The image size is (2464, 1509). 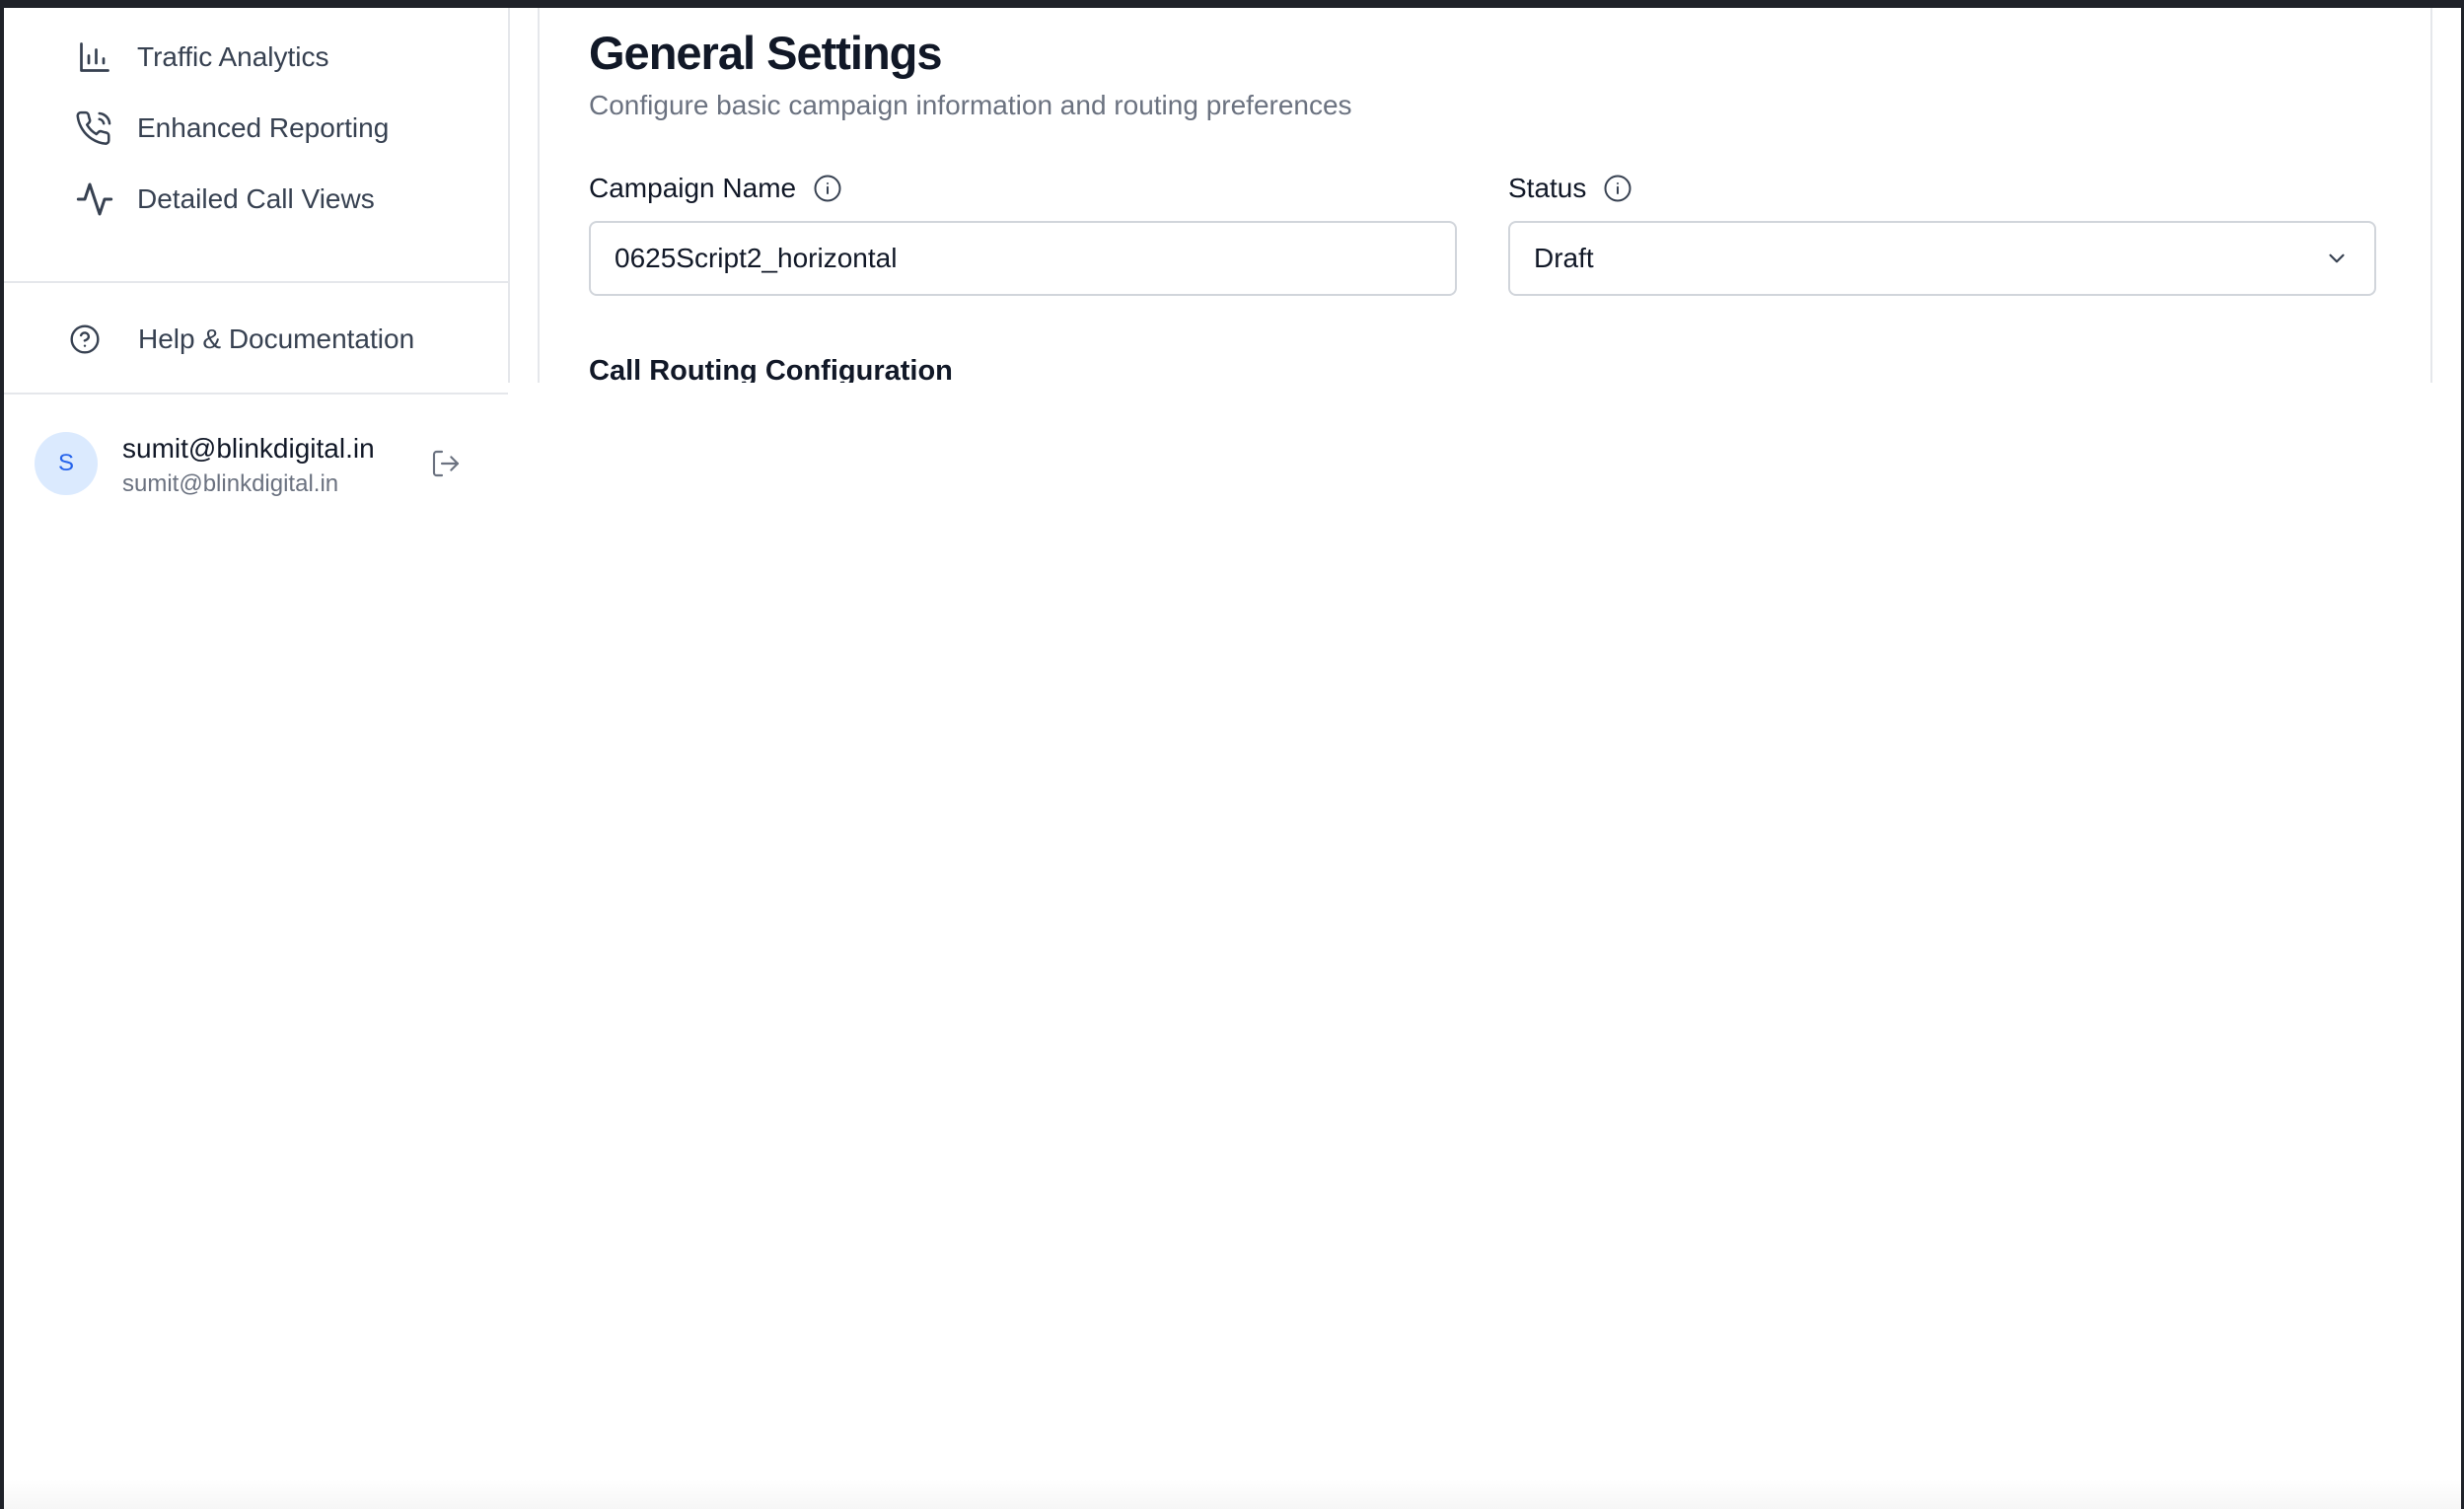 I want to click on sidebar-divider, so click(x=256, y=282).